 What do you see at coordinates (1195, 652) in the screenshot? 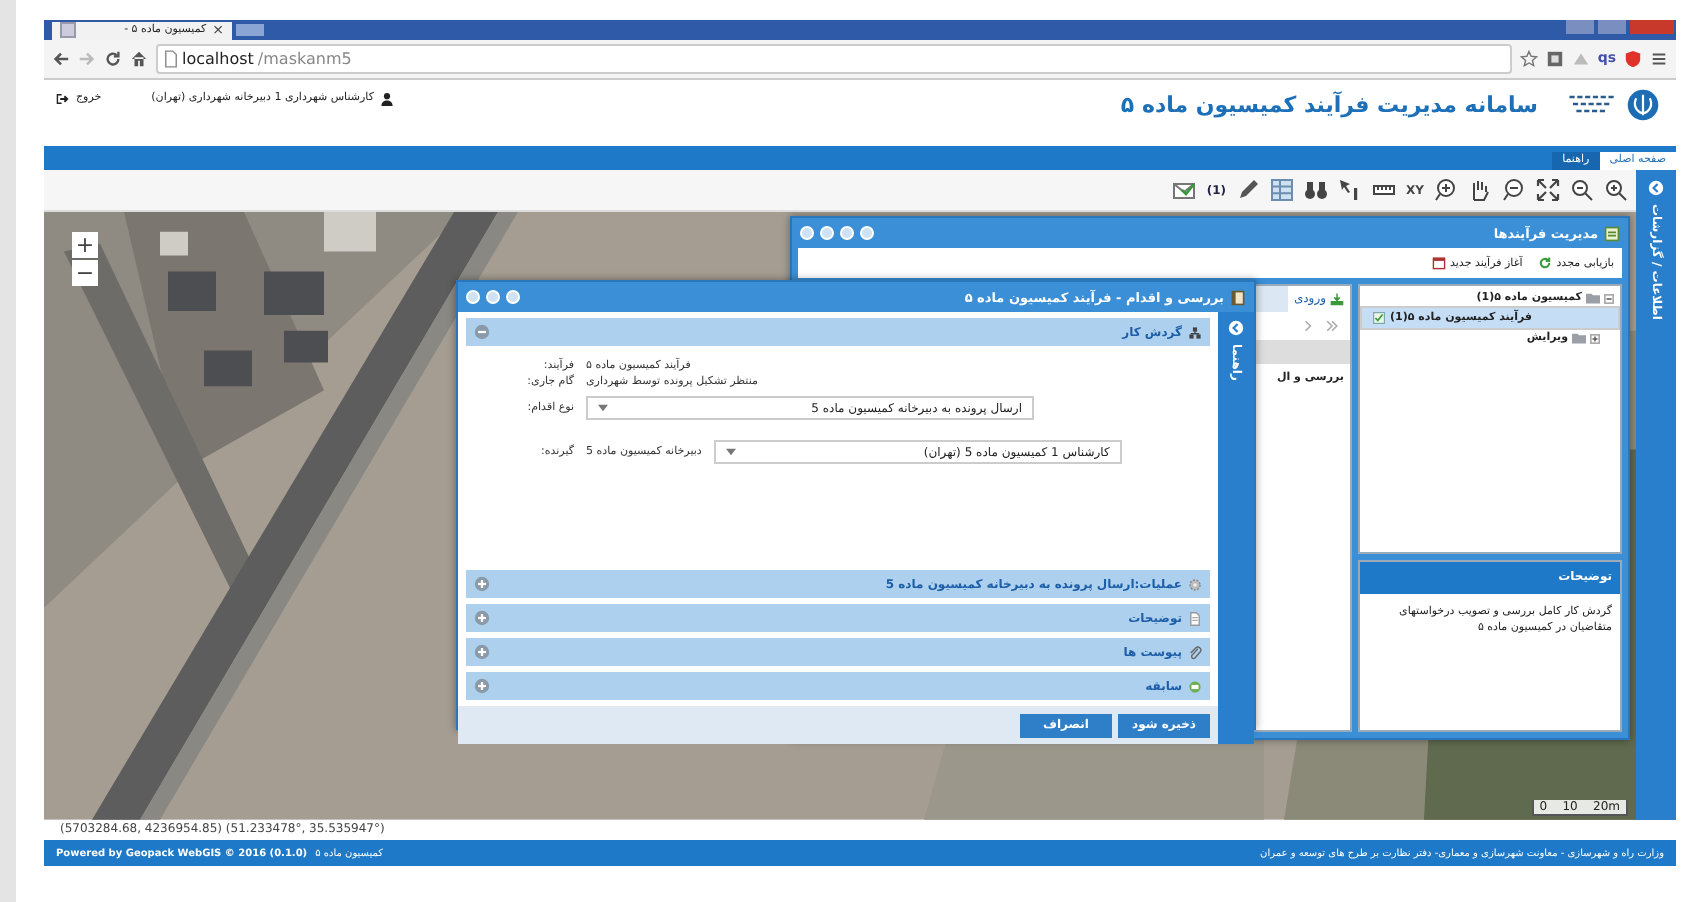
I see `paperclip-icon` at bounding box center [1195, 652].